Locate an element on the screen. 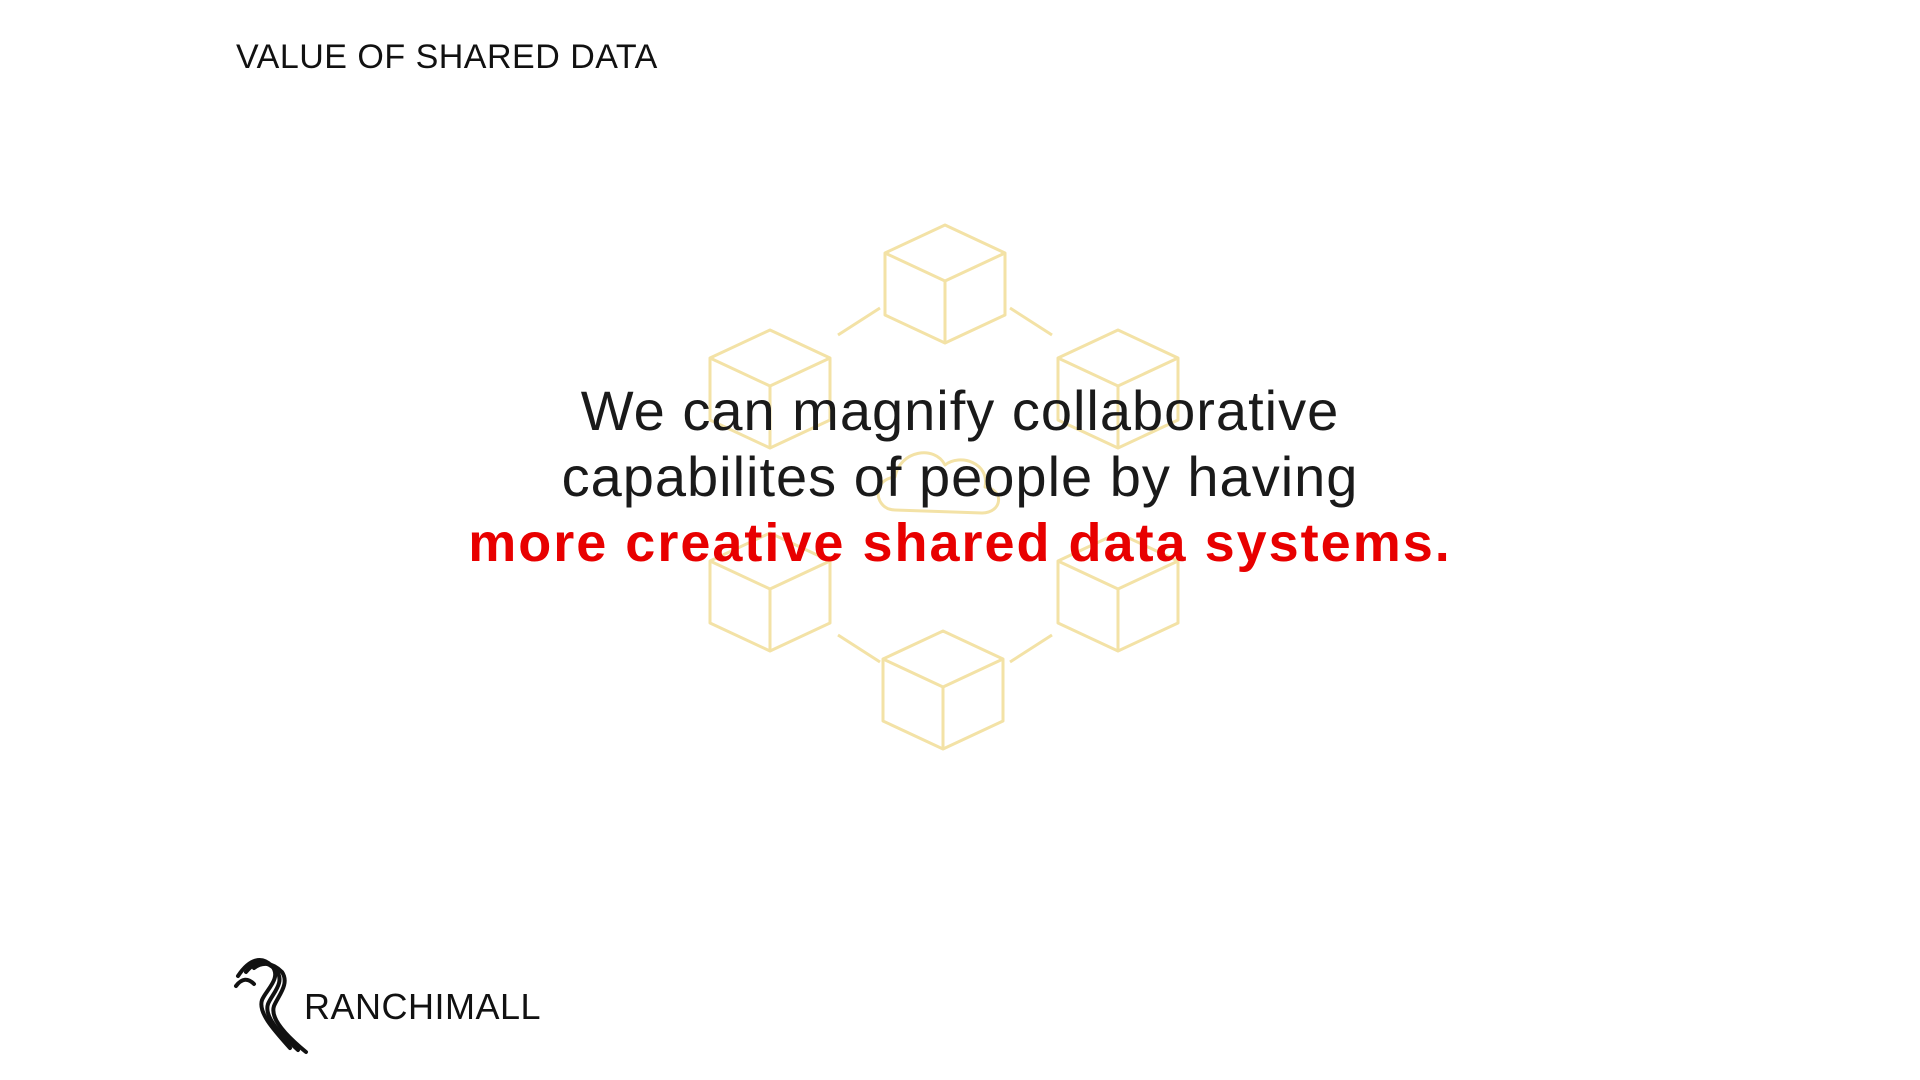 This screenshot has height=1080, width=1920. slide-title: VALUE OF SHARED DATA is located at coordinates (447, 57).